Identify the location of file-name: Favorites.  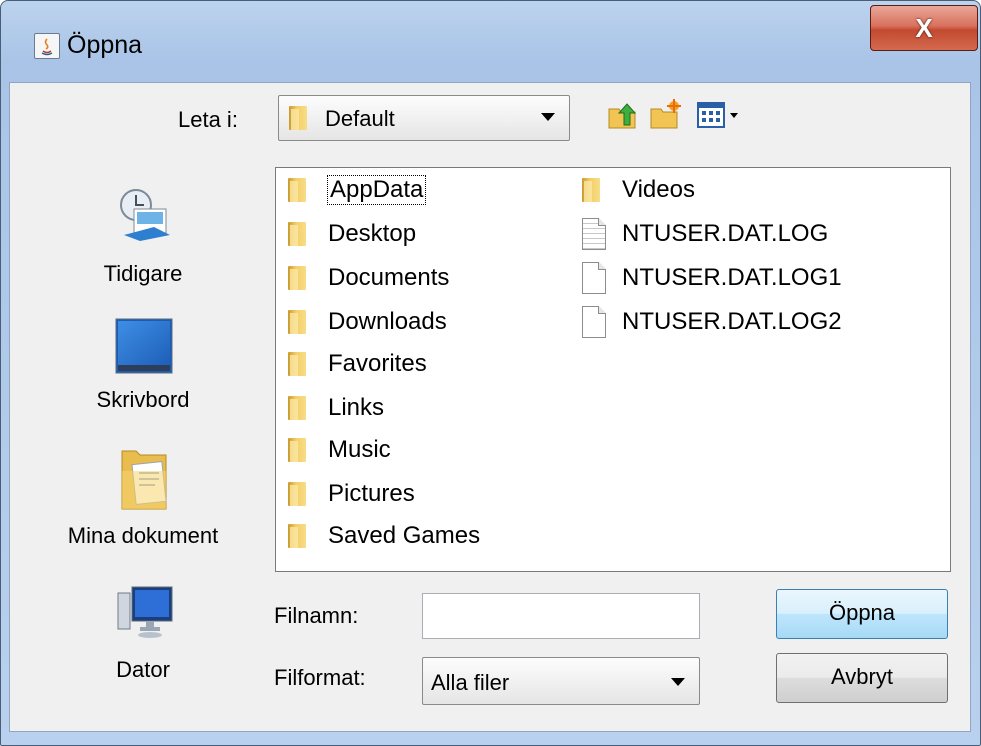
(377, 363).